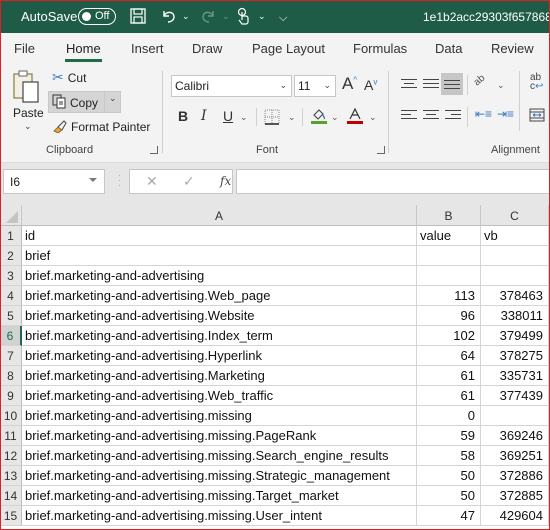 Image resolution: width=550 pixels, height=530 pixels. What do you see at coordinates (11, 236) in the screenshot?
I see `row-header: 1` at bounding box center [11, 236].